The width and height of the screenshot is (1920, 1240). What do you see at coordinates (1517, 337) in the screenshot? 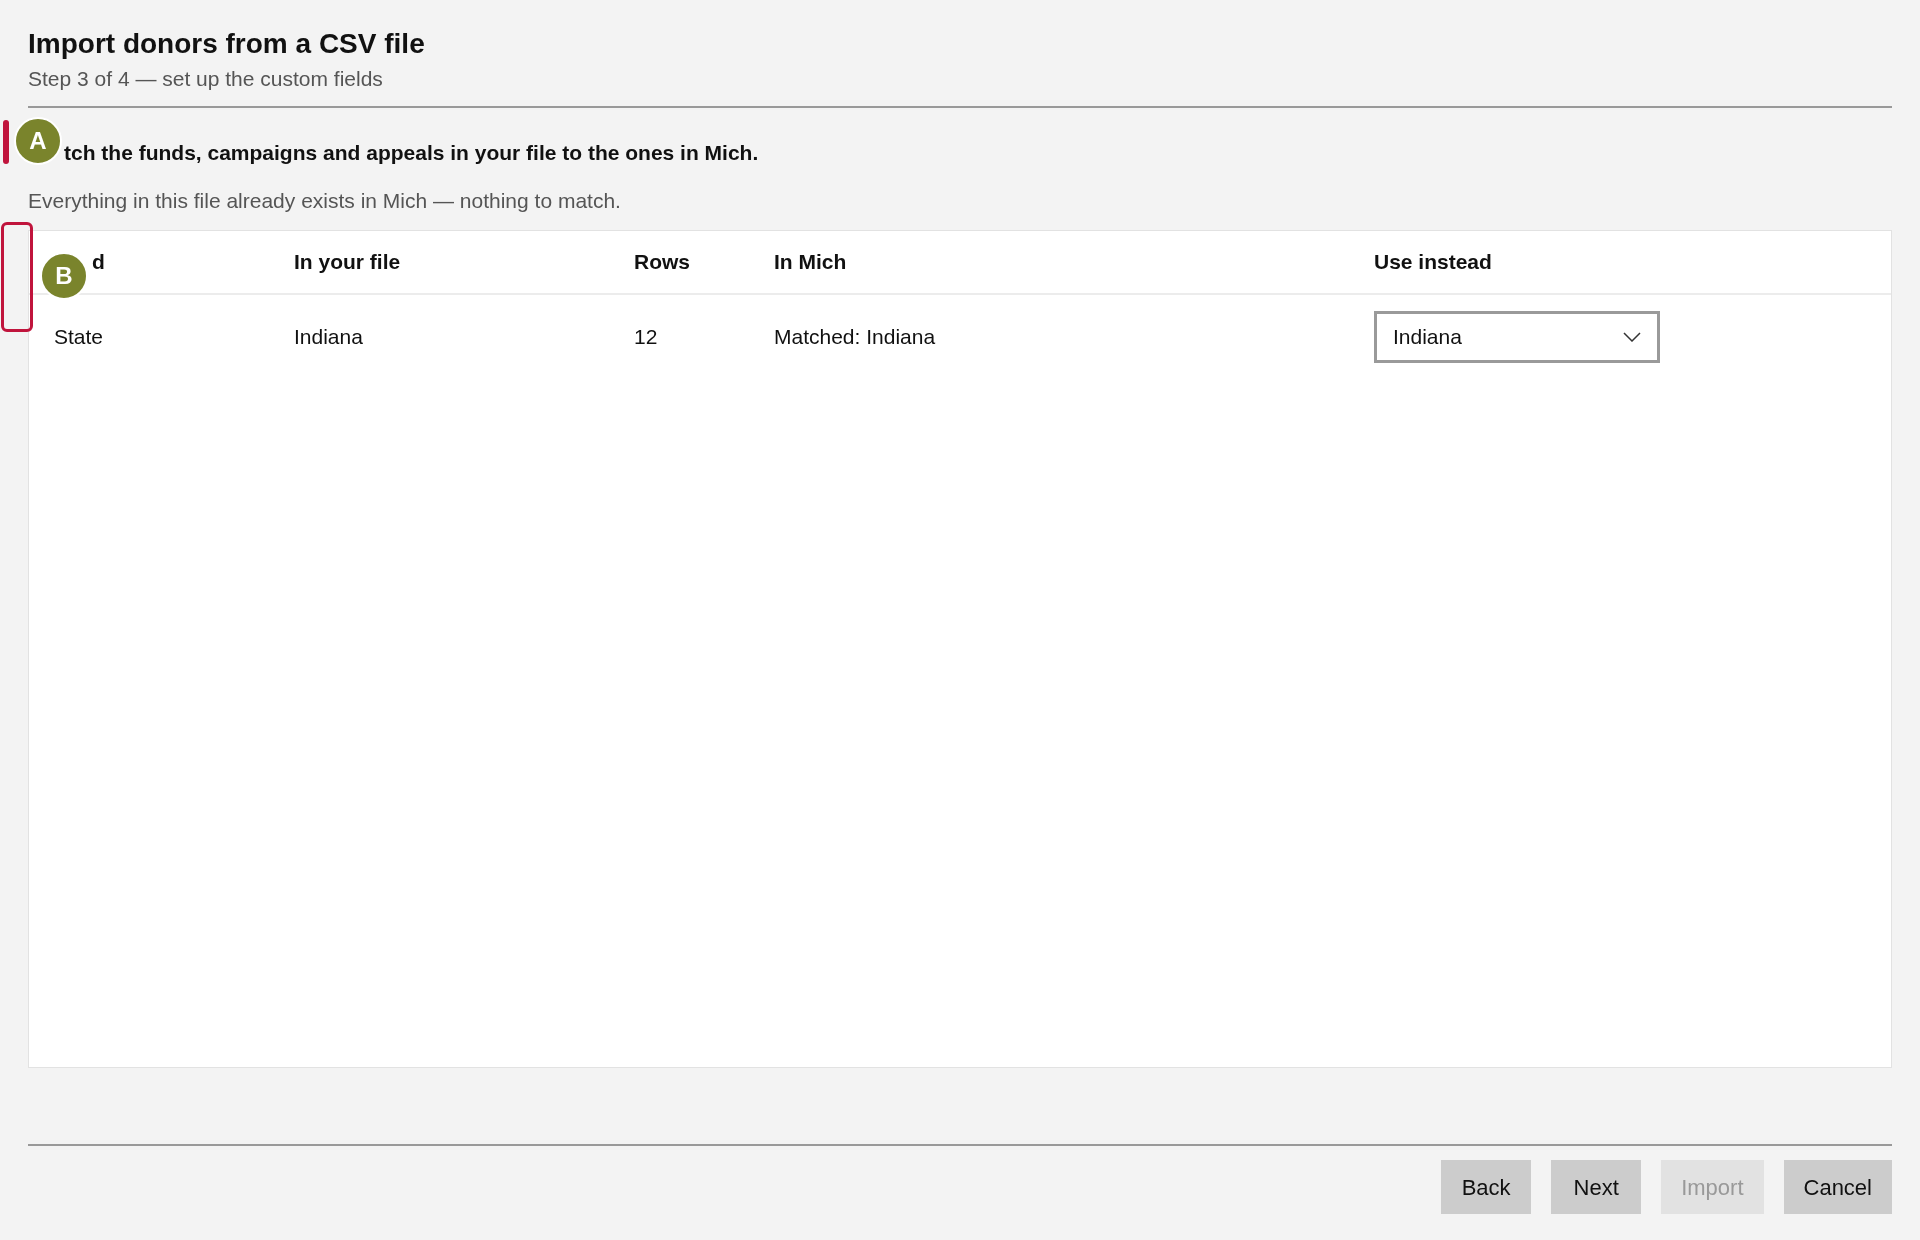
I see `dropdown: Indiana` at bounding box center [1517, 337].